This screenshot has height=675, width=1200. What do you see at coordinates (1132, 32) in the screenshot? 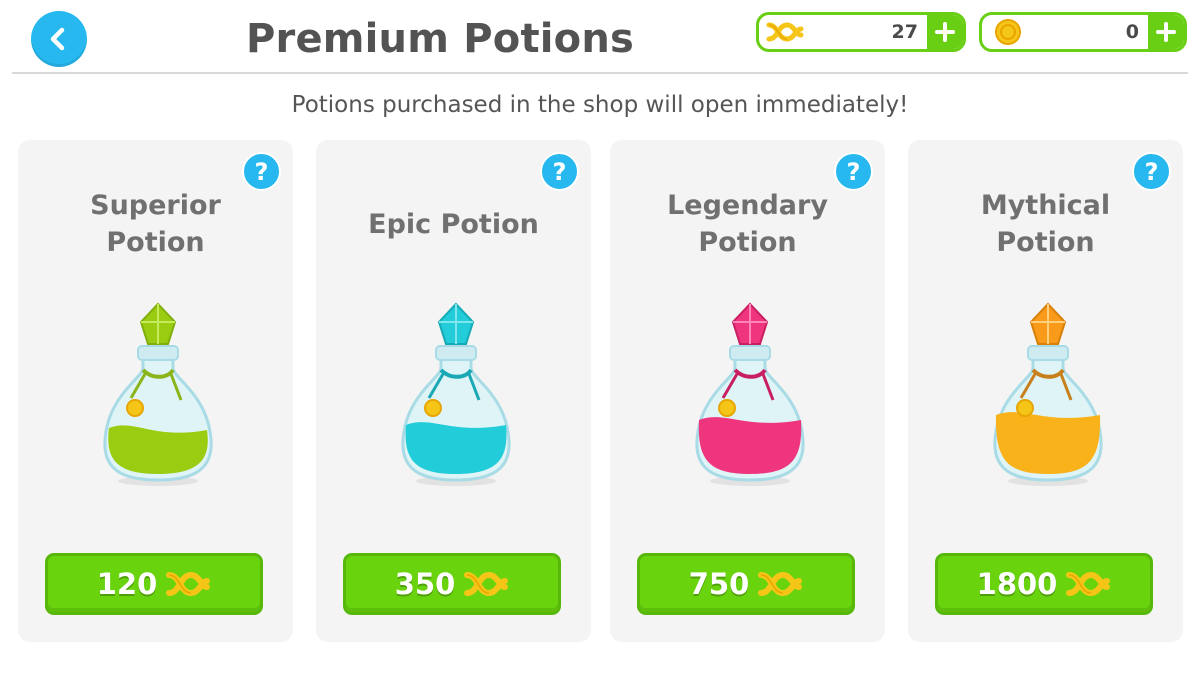
I see `coin-amount: 0` at bounding box center [1132, 32].